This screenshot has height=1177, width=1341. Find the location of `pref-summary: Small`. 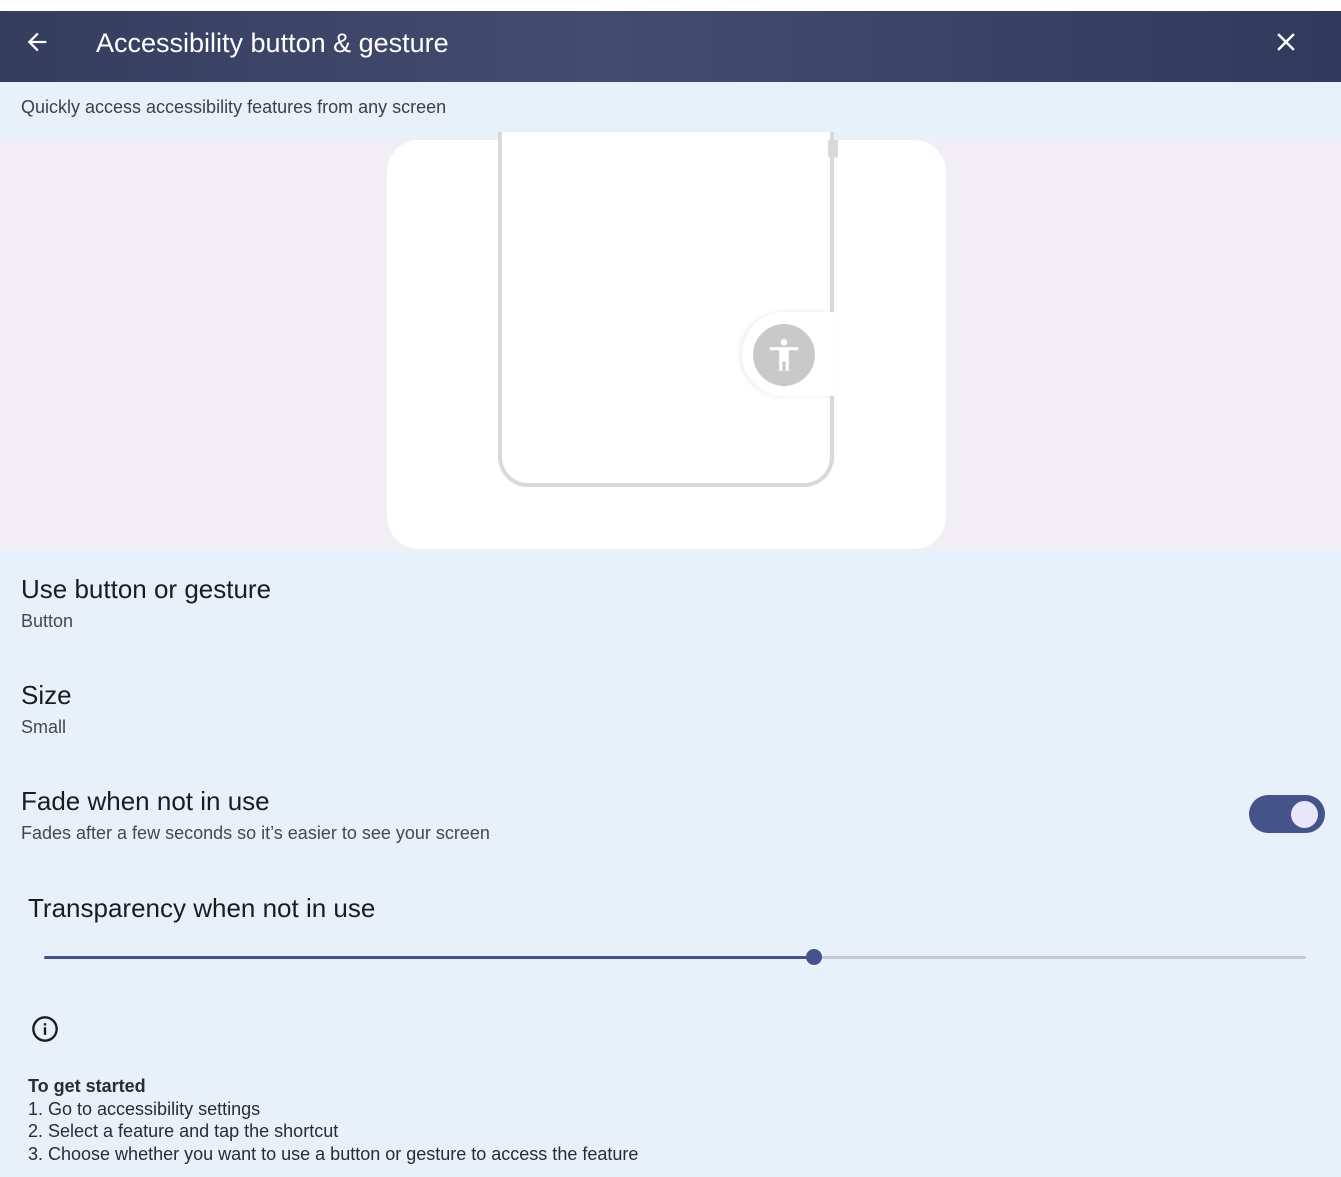

pref-summary: Small is located at coordinates (44, 727).